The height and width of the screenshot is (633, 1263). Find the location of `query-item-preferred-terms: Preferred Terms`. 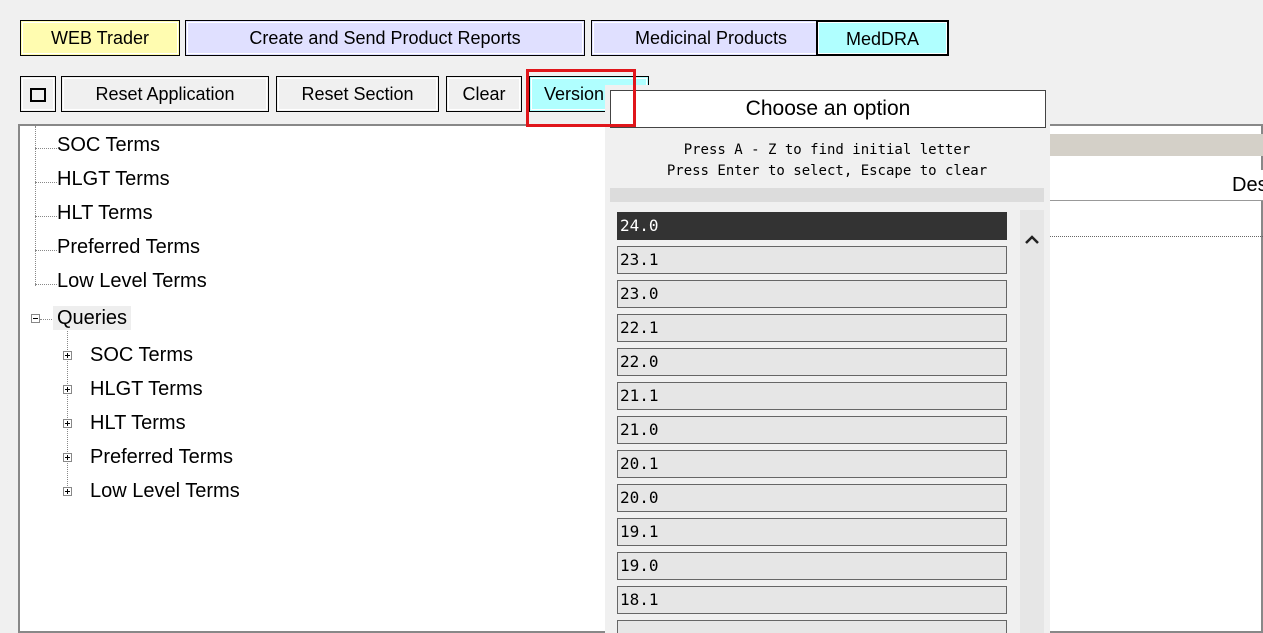

query-item-preferred-terms: Preferred Terms is located at coordinates (161, 457).